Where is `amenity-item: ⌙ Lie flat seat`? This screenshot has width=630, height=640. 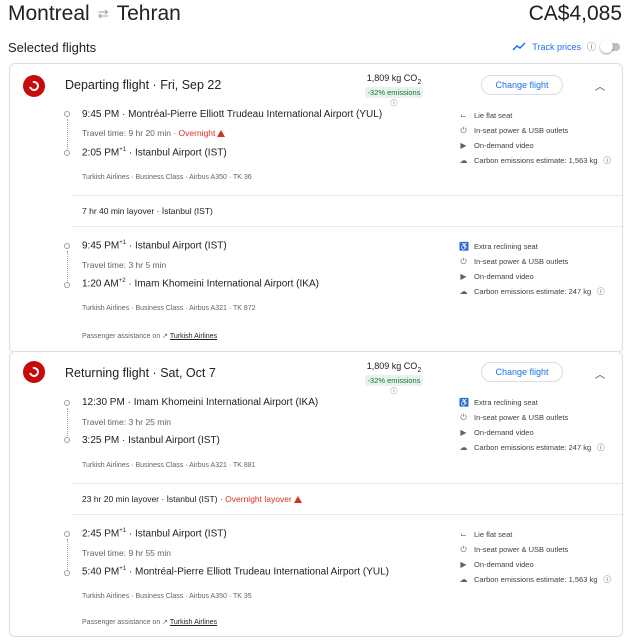
amenity-item: ⌙ Lie flat seat is located at coordinates (535, 534).